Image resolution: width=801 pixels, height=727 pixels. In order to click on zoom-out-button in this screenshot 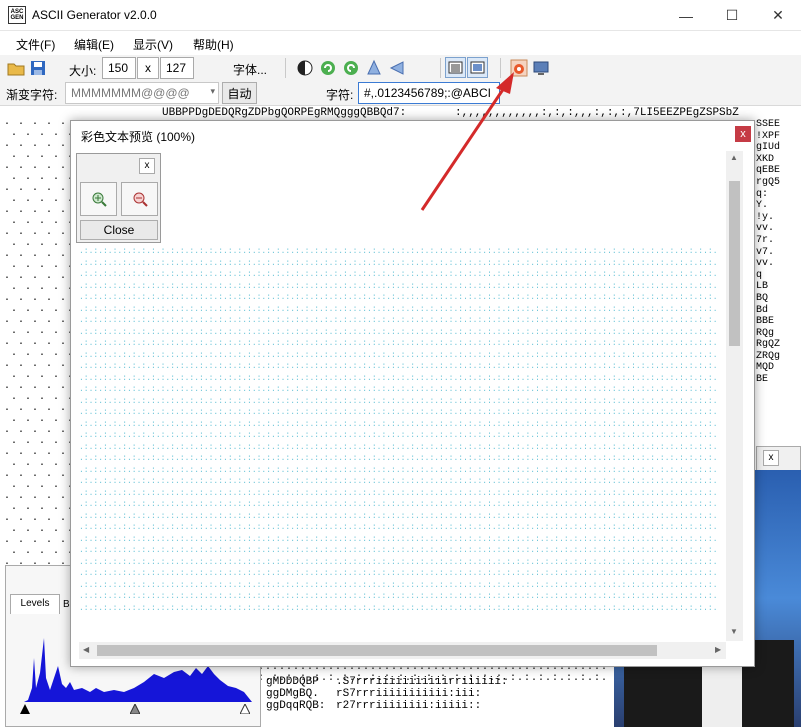, I will do `click(139, 199)`.